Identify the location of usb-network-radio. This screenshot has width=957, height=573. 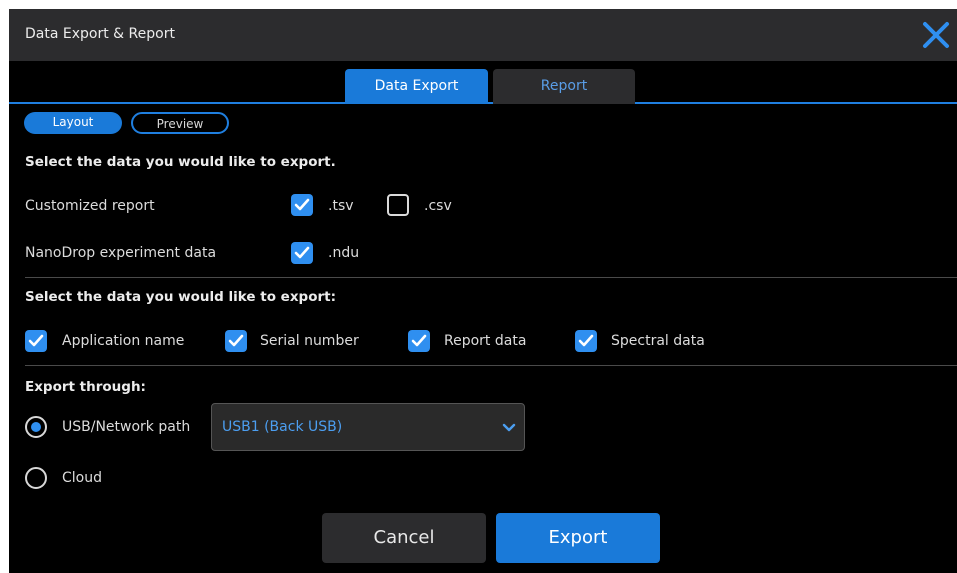
(36, 427).